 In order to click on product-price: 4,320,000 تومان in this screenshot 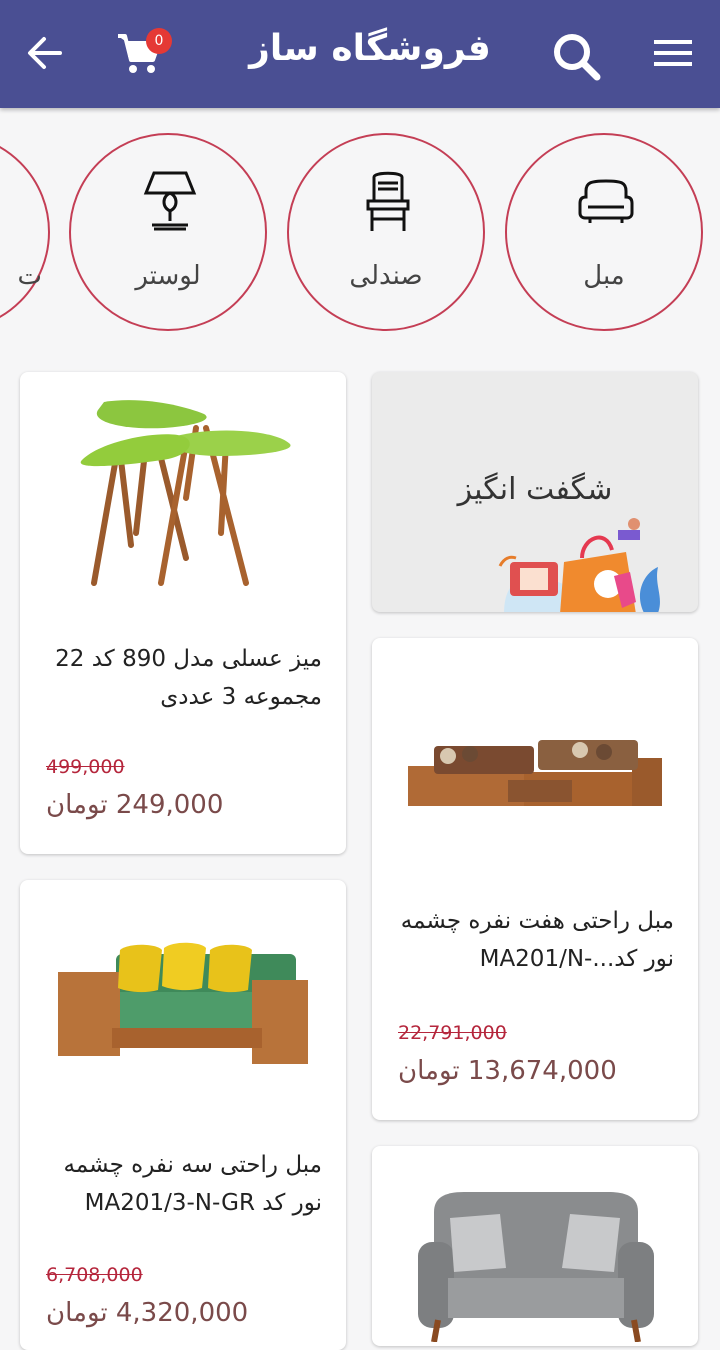, I will do `click(147, 1313)`.